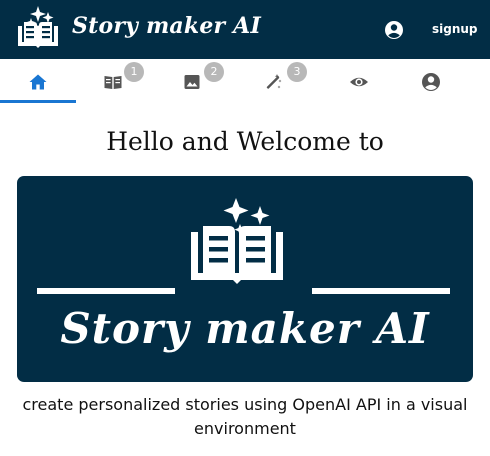 Image resolution: width=490 pixels, height=456 pixels. I want to click on app-header: Story maker AI signup, so click(245, 29).